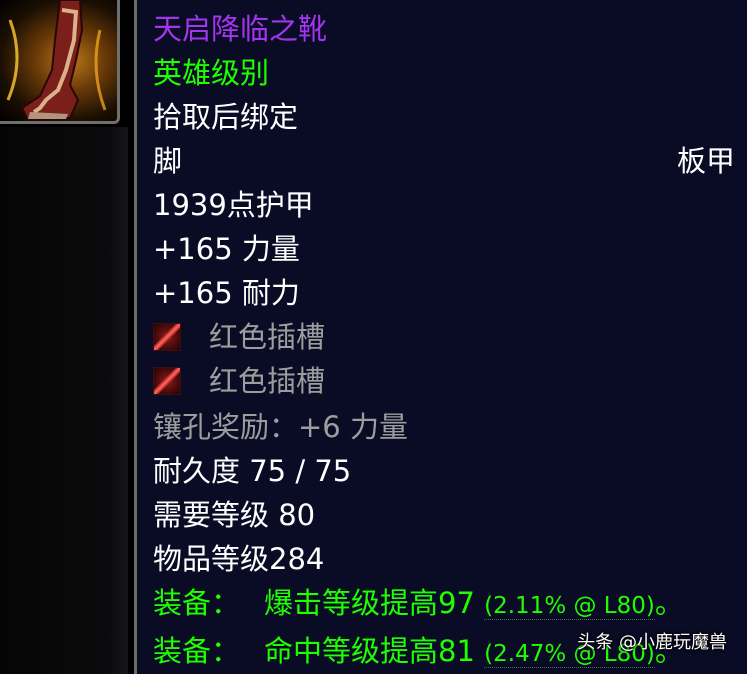 This screenshot has width=747, height=674. I want to click on item-level: 物品等级284, so click(239, 559).